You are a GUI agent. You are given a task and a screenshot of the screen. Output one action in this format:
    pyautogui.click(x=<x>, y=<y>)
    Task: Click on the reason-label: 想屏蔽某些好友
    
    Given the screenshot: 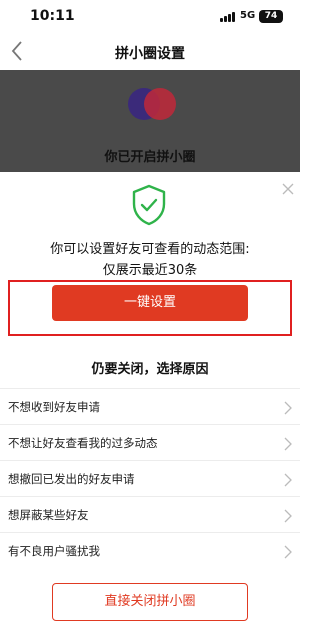 What is the action you would take?
    pyautogui.click(x=48, y=515)
    